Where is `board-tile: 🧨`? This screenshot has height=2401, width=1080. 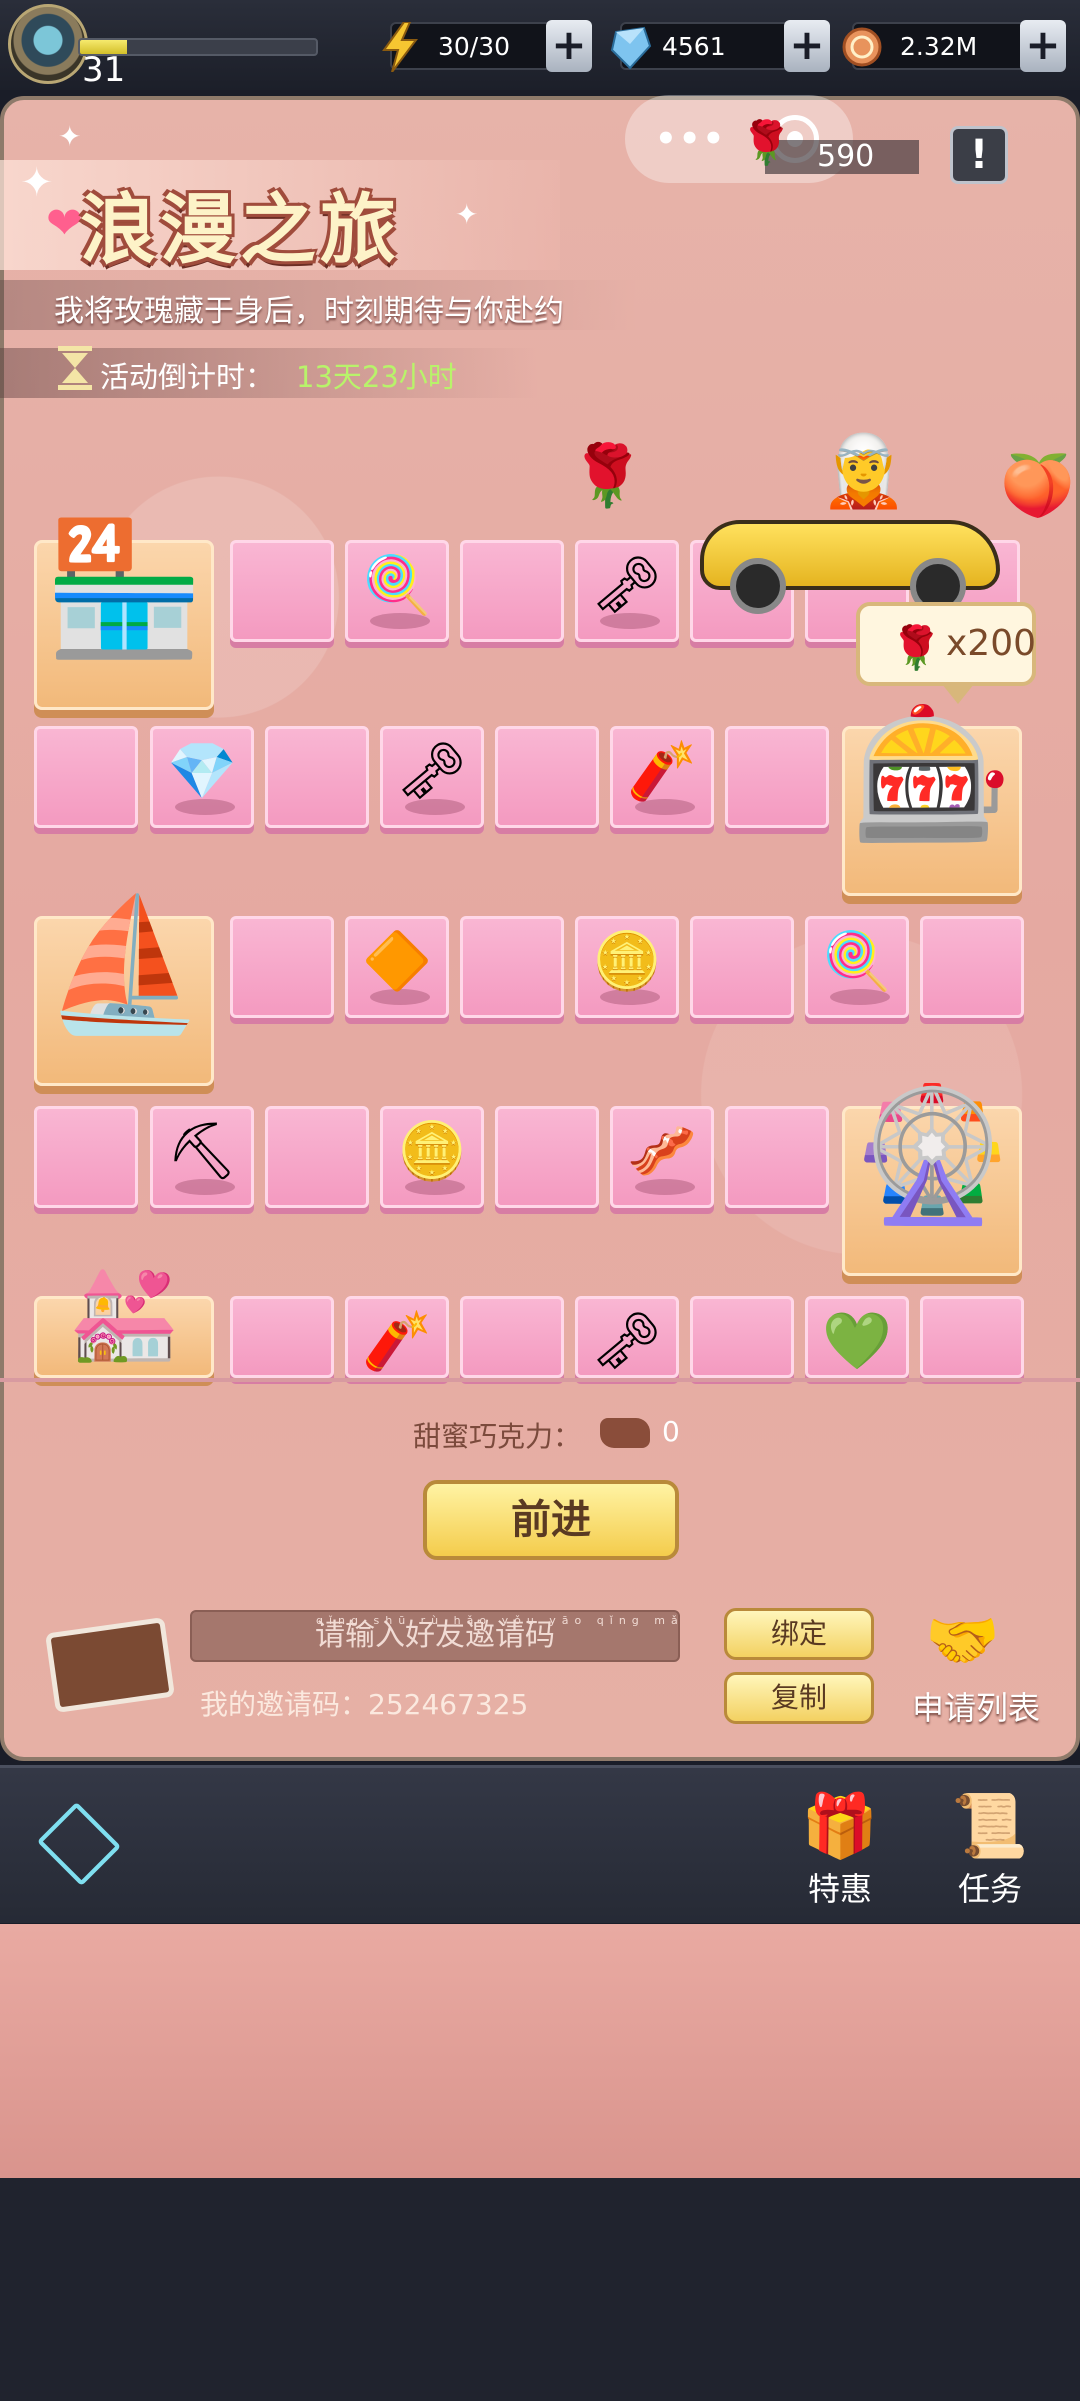 board-tile: 🧨 is located at coordinates (662, 777).